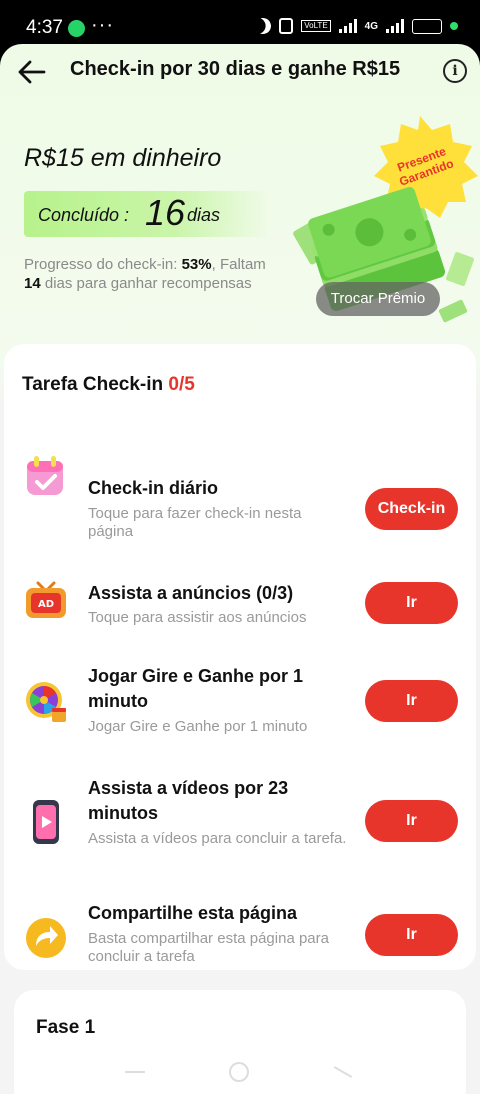 This screenshot has width=480, height=1094. What do you see at coordinates (108, 384) in the screenshot?
I see `task-heading: Tarefa Check-in 0/5` at bounding box center [108, 384].